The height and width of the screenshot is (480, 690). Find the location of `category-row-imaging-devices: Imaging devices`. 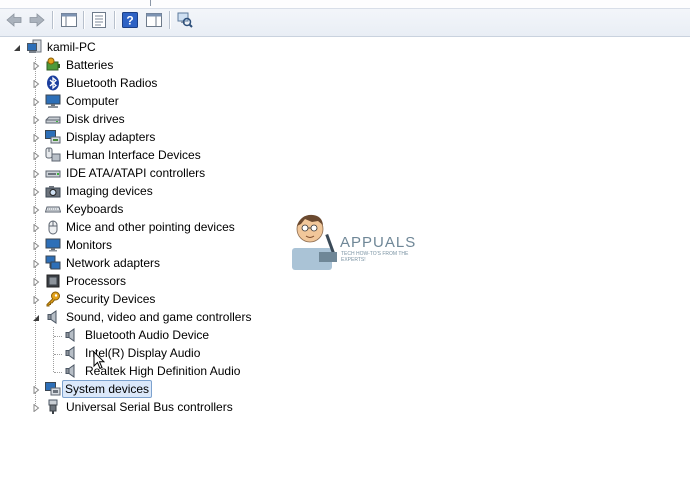

category-row-imaging-devices: Imaging devices is located at coordinates (150, 191).